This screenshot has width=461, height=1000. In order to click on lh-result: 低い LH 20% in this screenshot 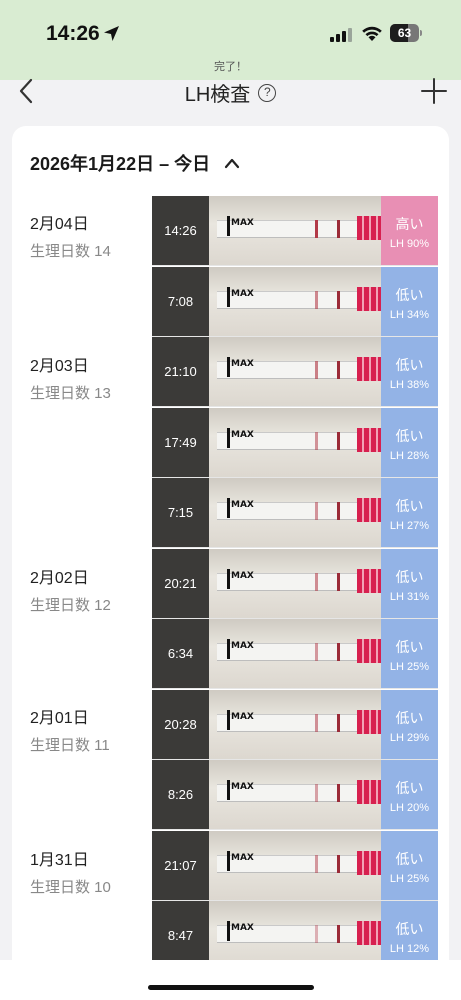, I will do `click(409, 794)`.